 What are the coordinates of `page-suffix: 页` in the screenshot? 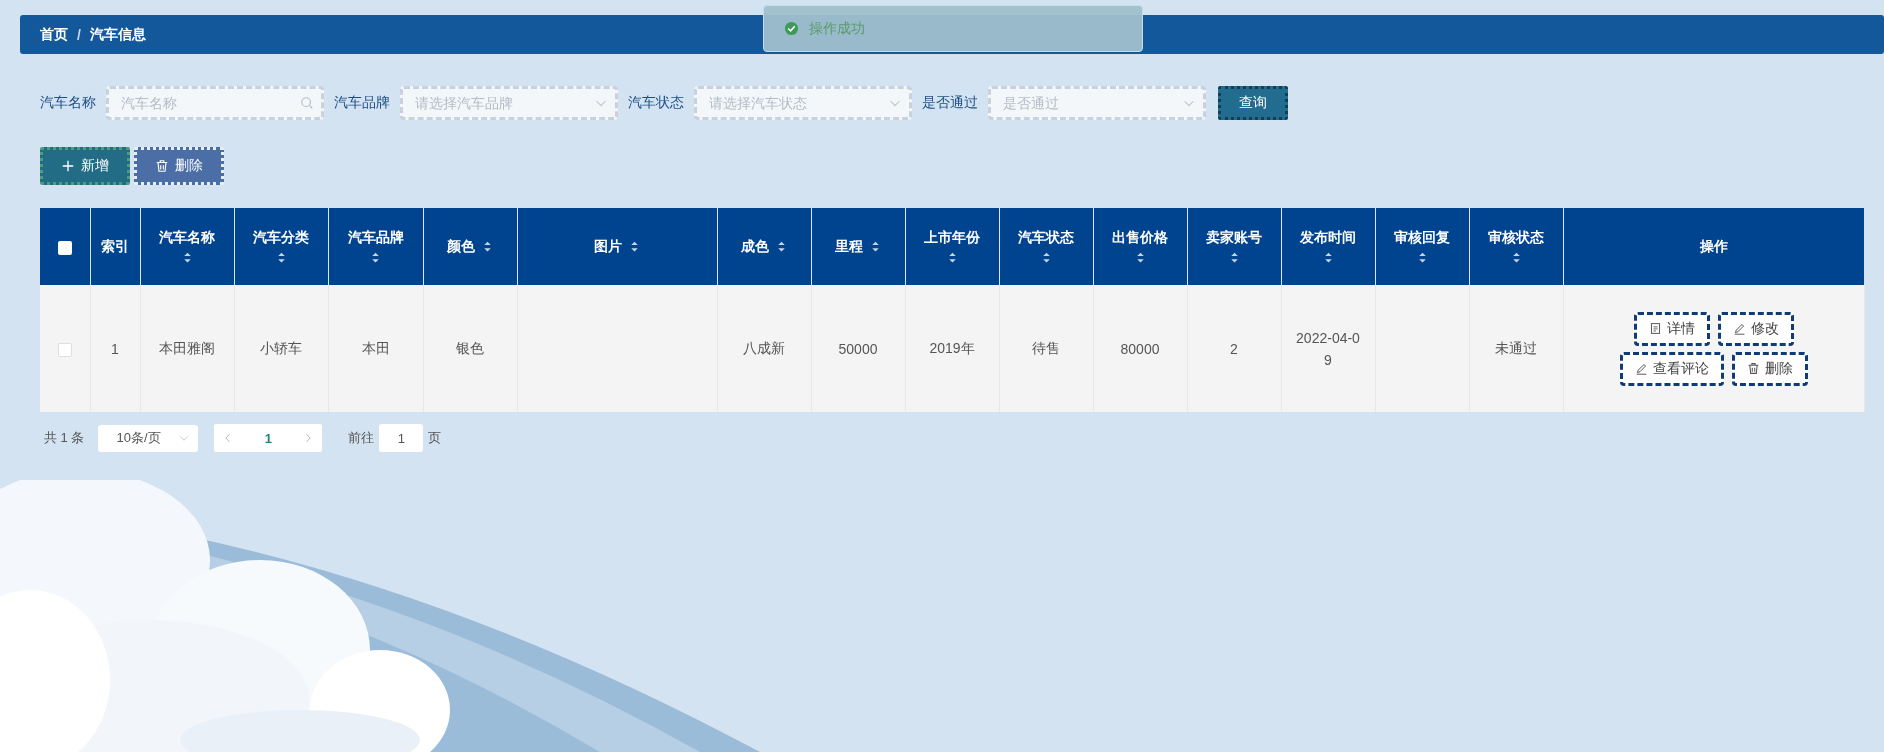 It's located at (435, 438).